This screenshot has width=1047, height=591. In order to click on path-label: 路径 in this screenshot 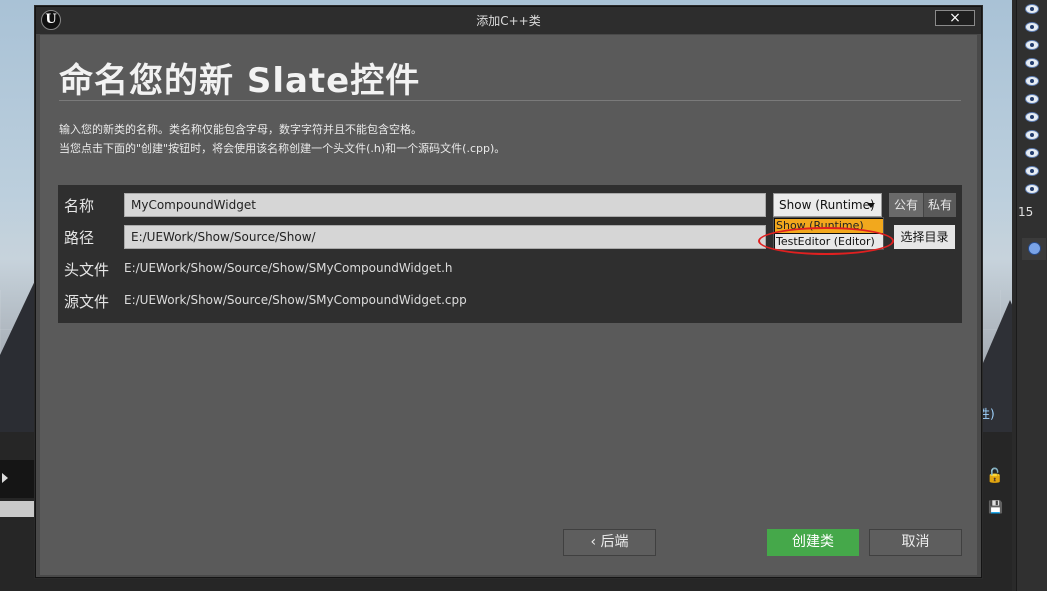, I will do `click(79, 238)`.